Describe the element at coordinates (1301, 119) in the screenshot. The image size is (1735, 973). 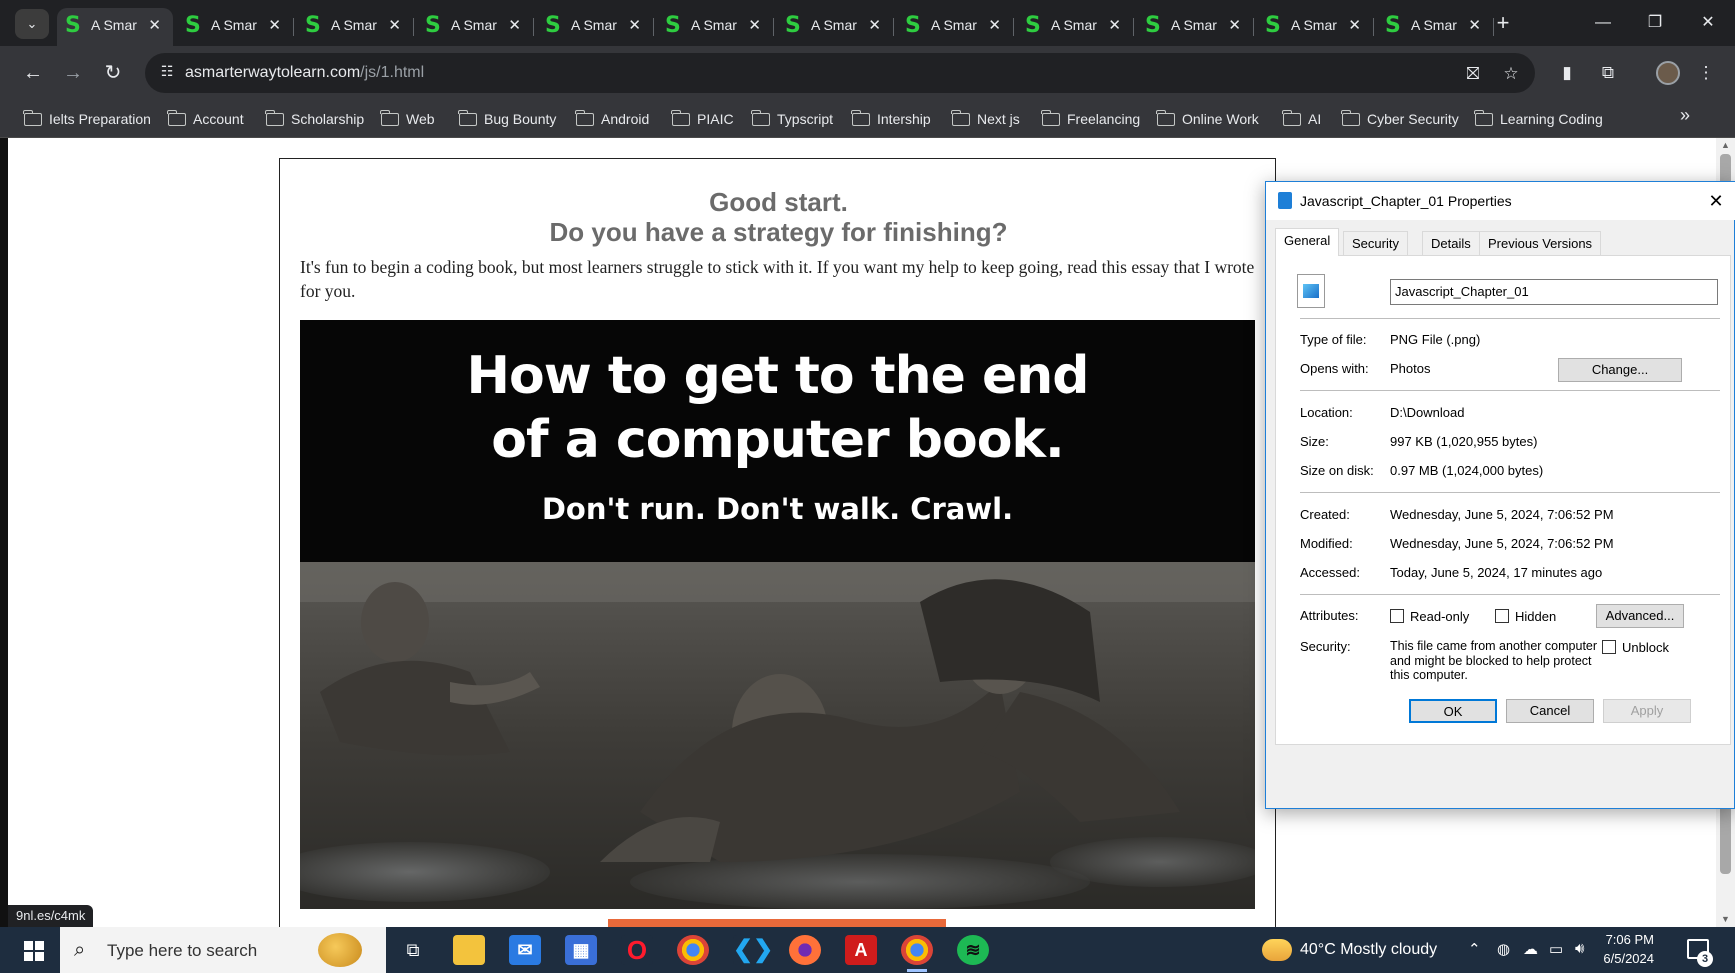
I see `bookmark-folder: AI` at that location.